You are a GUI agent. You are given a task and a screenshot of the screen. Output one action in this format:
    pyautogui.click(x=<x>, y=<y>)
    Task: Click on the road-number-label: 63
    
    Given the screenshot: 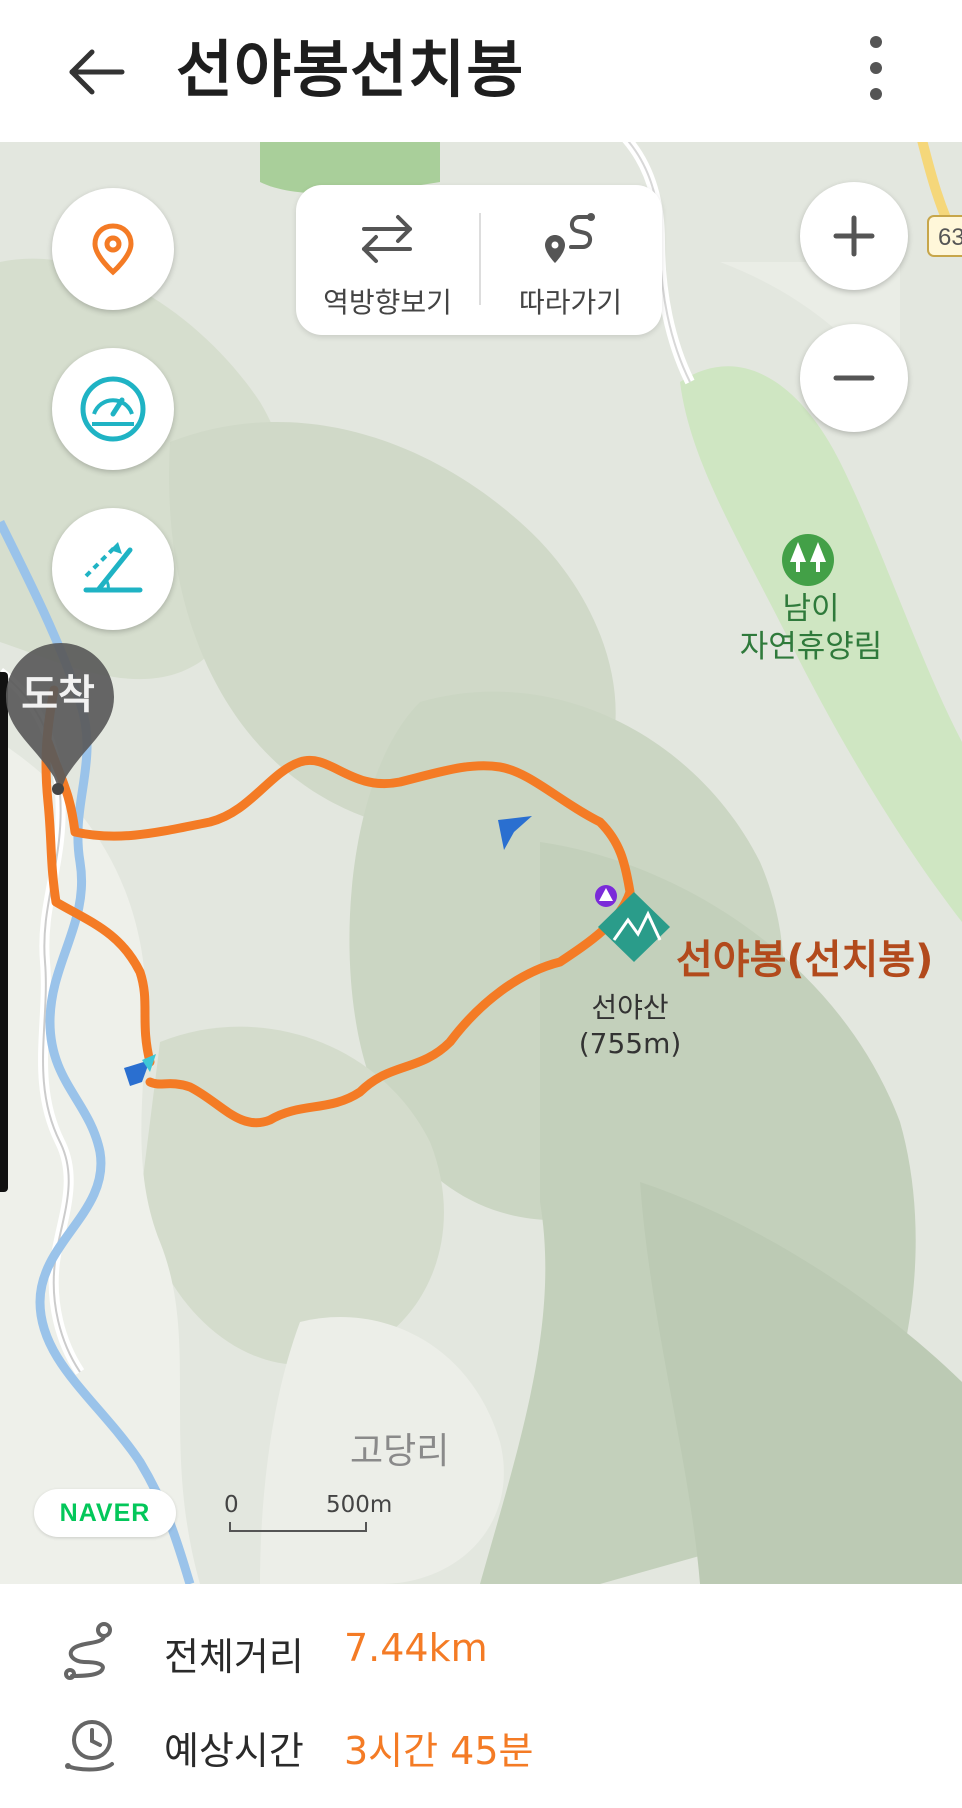 What is the action you would take?
    pyautogui.click(x=950, y=237)
    